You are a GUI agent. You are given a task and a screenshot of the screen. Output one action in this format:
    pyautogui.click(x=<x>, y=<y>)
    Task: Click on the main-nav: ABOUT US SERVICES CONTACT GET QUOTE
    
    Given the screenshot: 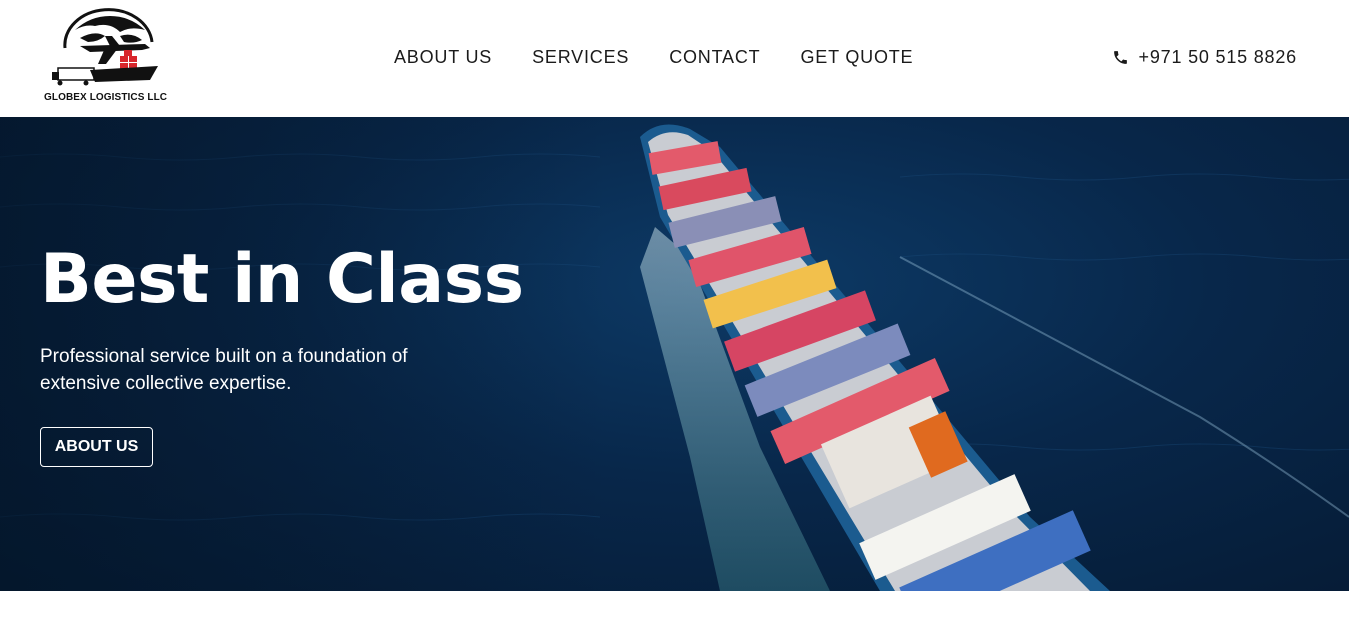 What is the action you would take?
    pyautogui.click(x=673, y=57)
    